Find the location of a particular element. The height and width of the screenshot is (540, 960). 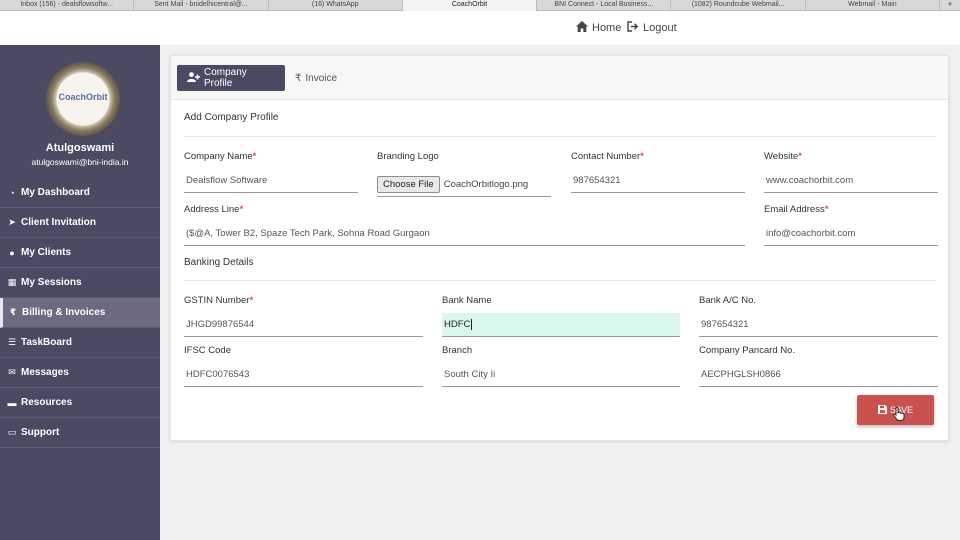

sidebar-item-taskboard: ☰ TaskBoard is located at coordinates (80, 343).